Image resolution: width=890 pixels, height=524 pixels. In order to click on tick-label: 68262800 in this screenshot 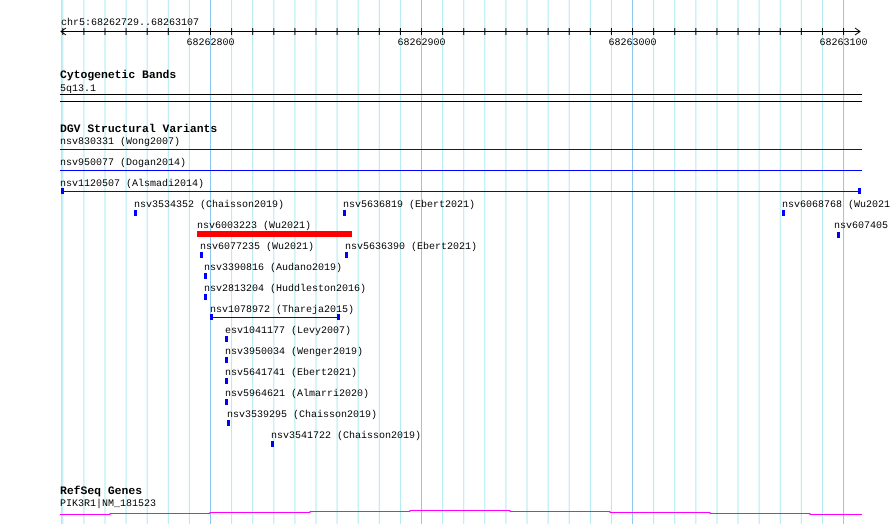, I will do `click(210, 43)`.